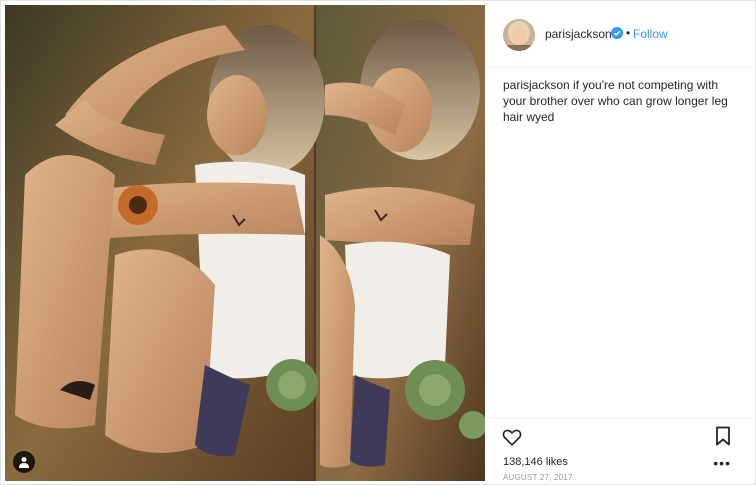 The image size is (756, 485). I want to click on person-tag-icon, so click(24, 462).